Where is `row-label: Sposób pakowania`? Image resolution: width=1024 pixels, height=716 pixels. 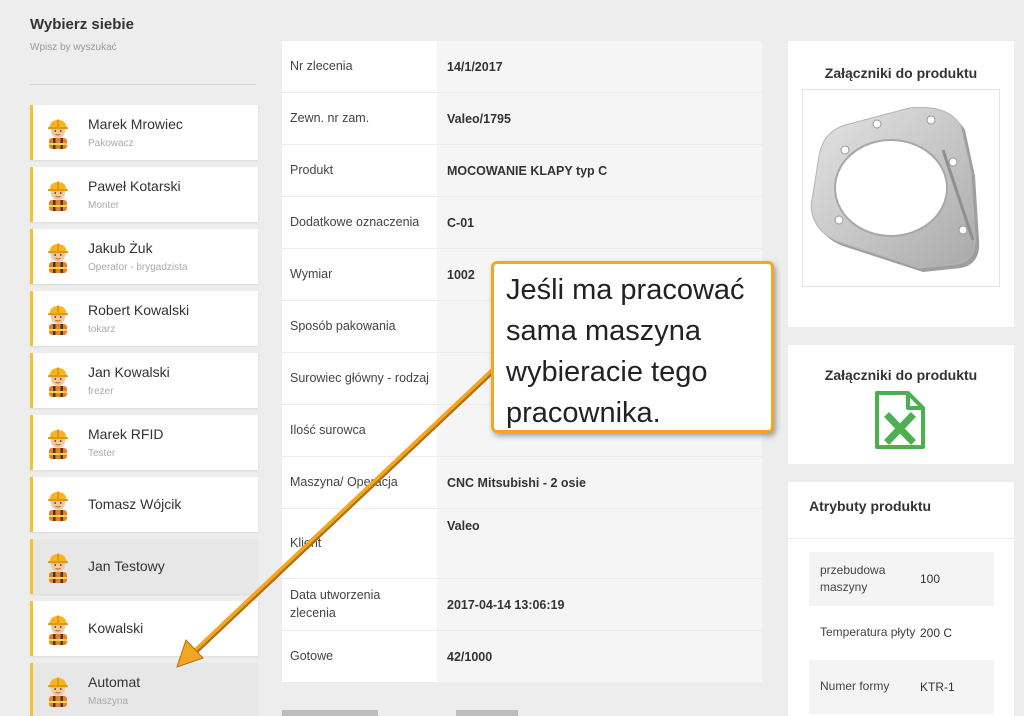
row-label: Sposób pakowania is located at coordinates (359, 326).